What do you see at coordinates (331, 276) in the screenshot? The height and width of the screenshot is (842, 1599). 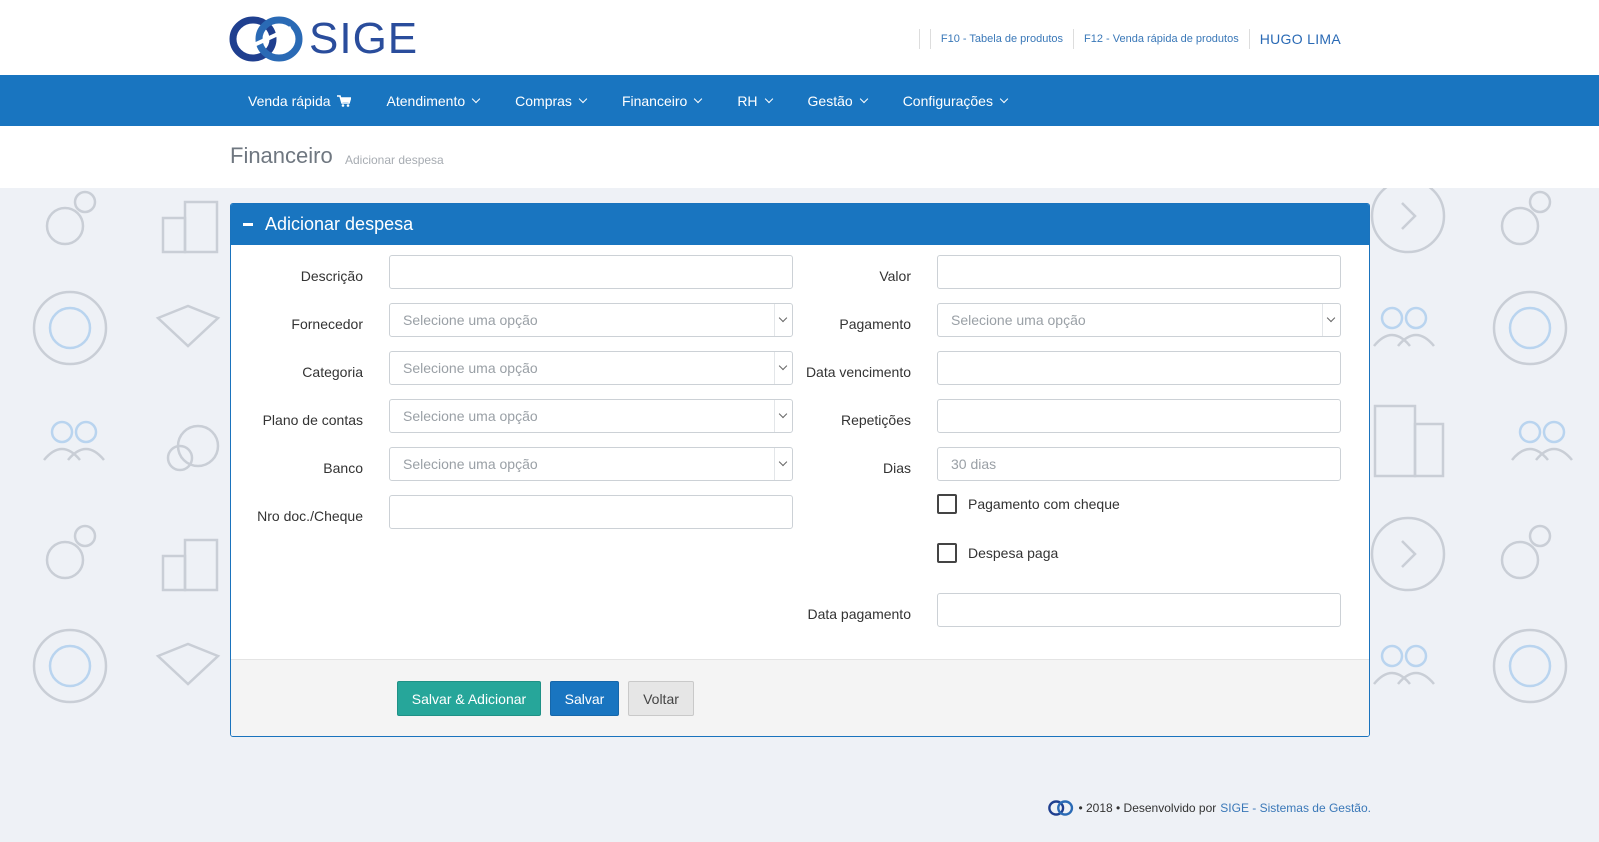 I see `label-descricao: Descrição` at bounding box center [331, 276].